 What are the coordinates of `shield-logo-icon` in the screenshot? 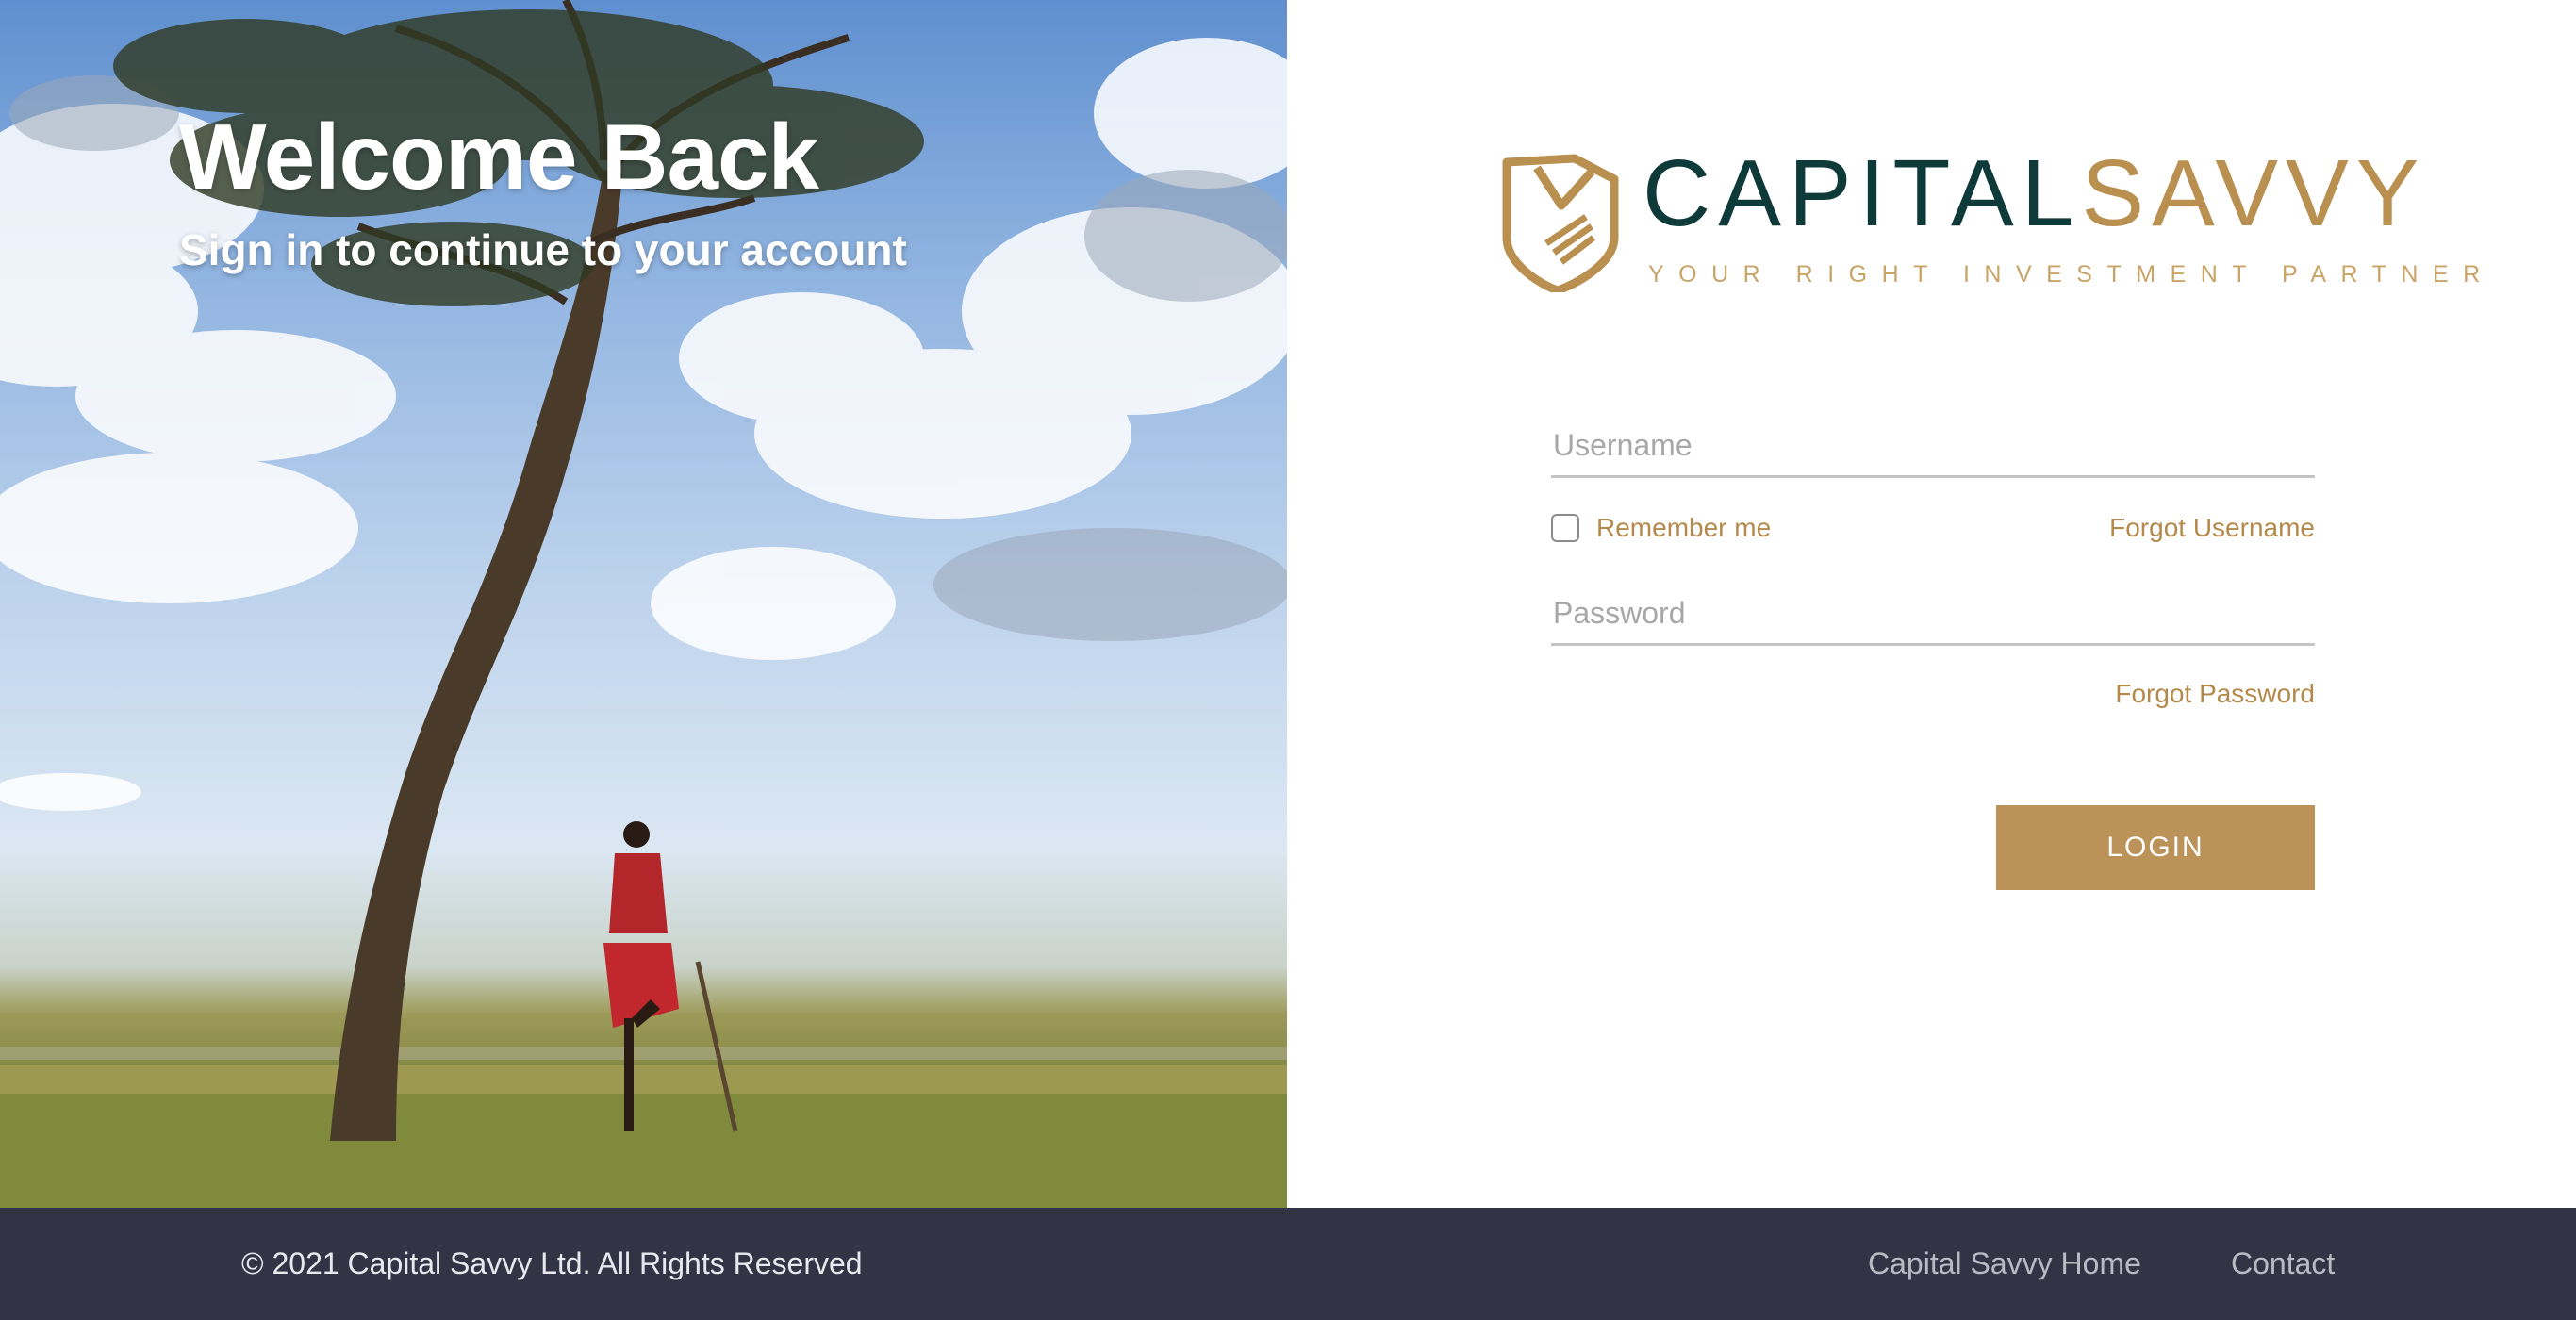 It's located at (1560, 223).